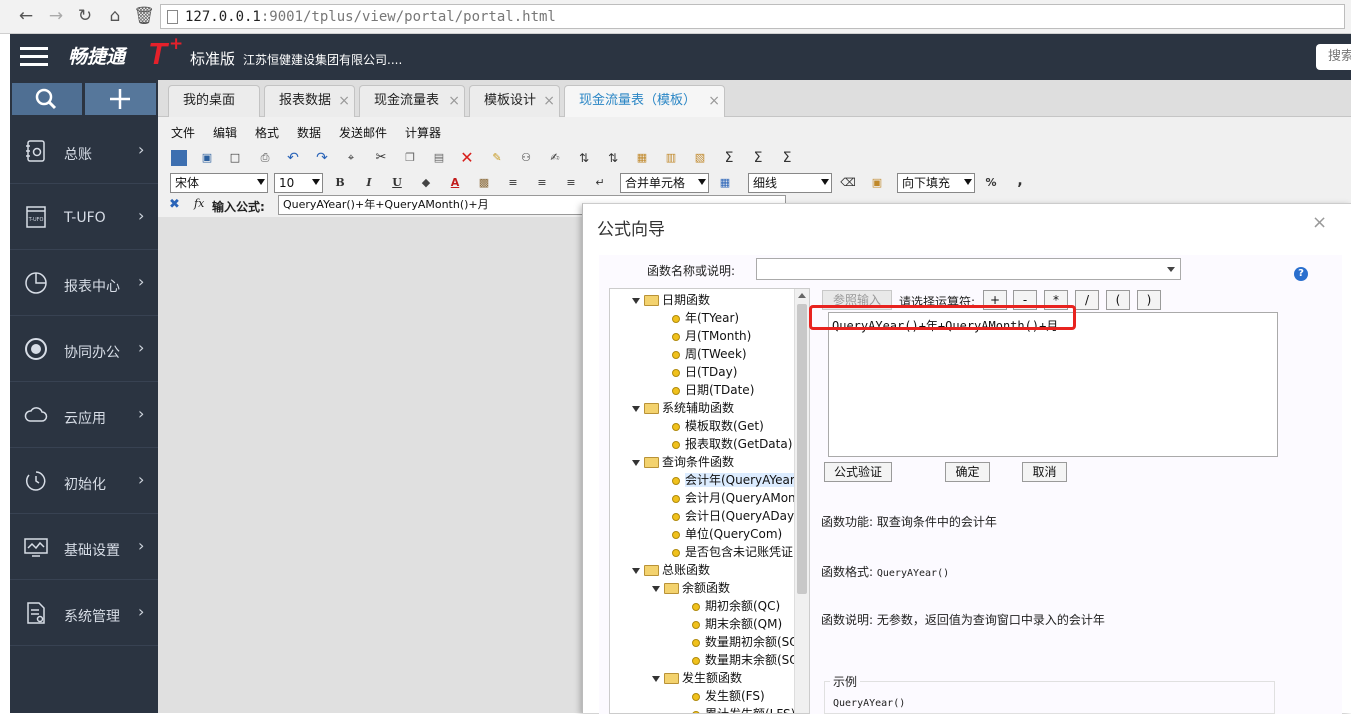 The image size is (1351, 714). I want to click on cancel-formula-icon: ✖, so click(174, 204).